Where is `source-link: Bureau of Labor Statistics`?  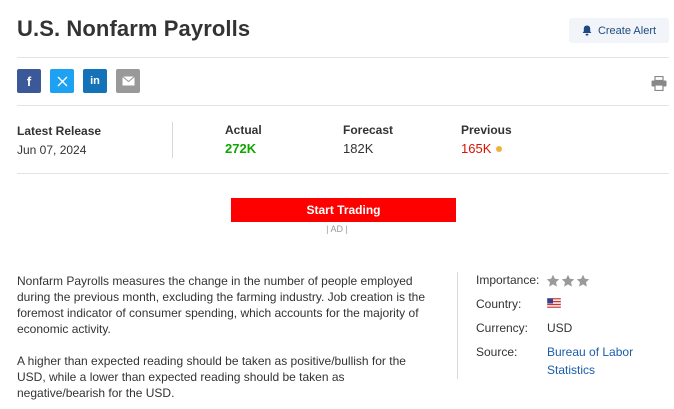
source-link: Bureau of Labor Statistics is located at coordinates (602, 361).